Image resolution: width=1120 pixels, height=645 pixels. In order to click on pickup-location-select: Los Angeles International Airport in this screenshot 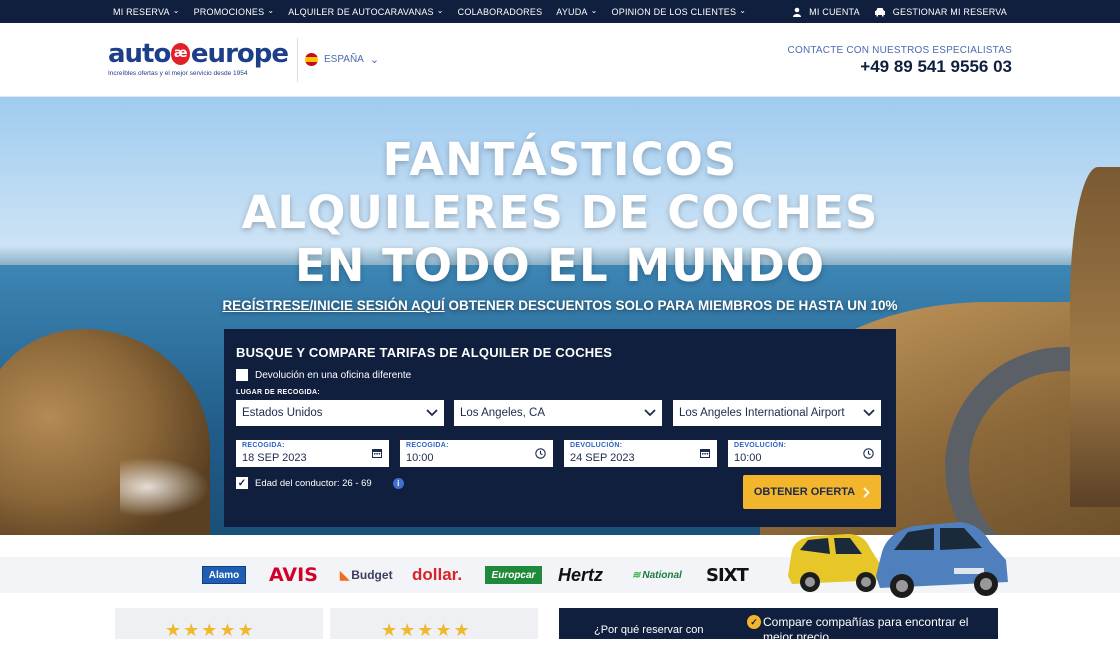, I will do `click(777, 413)`.